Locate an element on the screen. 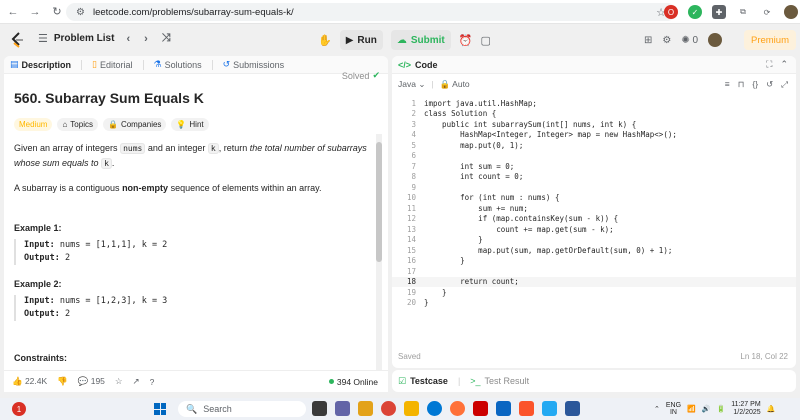 The height and width of the screenshot is (420, 800). brave-icon is located at coordinates (526, 408).